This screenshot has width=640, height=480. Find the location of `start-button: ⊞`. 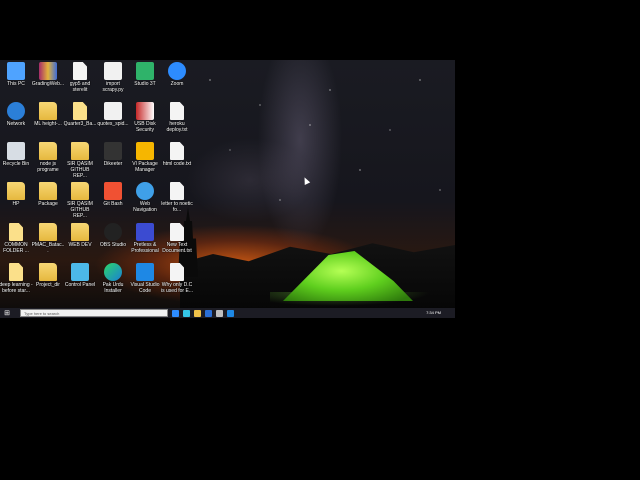

start-button: ⊞ is located at coordinates (7, 313).